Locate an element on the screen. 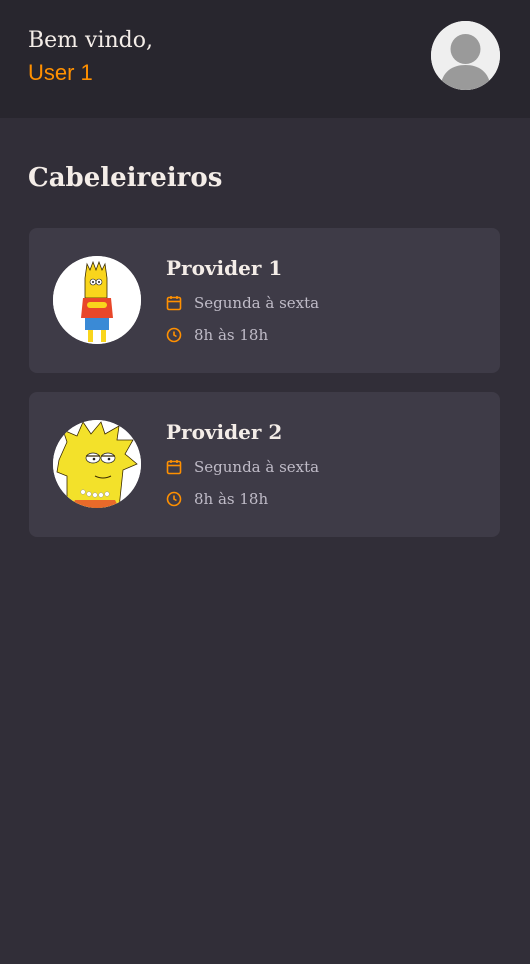 The height and width of the screenshot is (964, 530). username-link: User 1 is located at coordinates (90, 73).